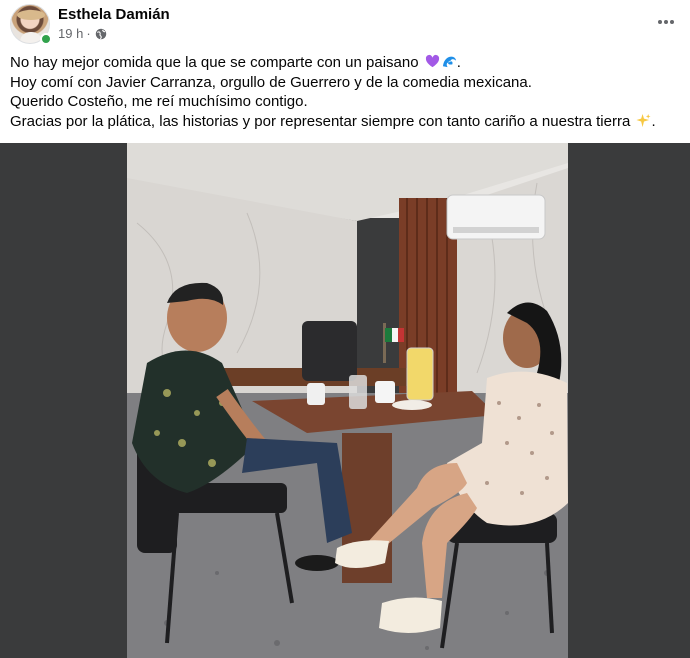 This screenshot has height=658, width=690. Describe the element at coordinates (46, 39) in the screenshot. I see `online-status-icon` at that location.